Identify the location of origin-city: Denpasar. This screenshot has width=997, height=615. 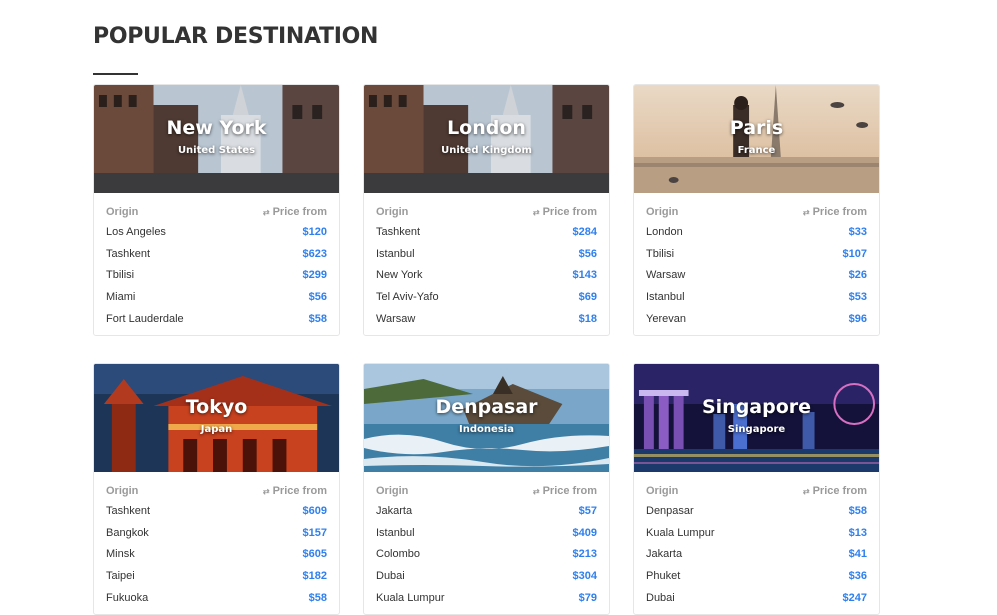
(670, 510).